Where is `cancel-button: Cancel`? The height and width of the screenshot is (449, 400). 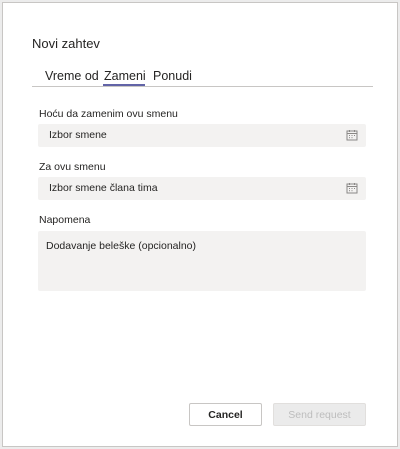
cancel-button: Cancel is located at coordinates (225, 414).